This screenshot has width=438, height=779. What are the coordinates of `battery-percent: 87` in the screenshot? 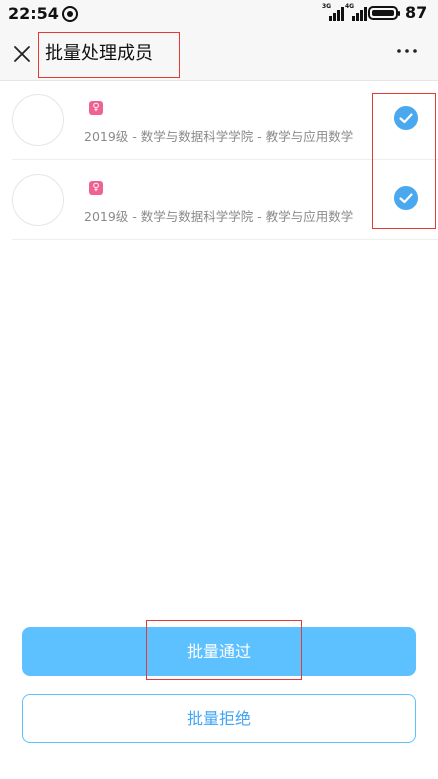 It's located at (416, 12).